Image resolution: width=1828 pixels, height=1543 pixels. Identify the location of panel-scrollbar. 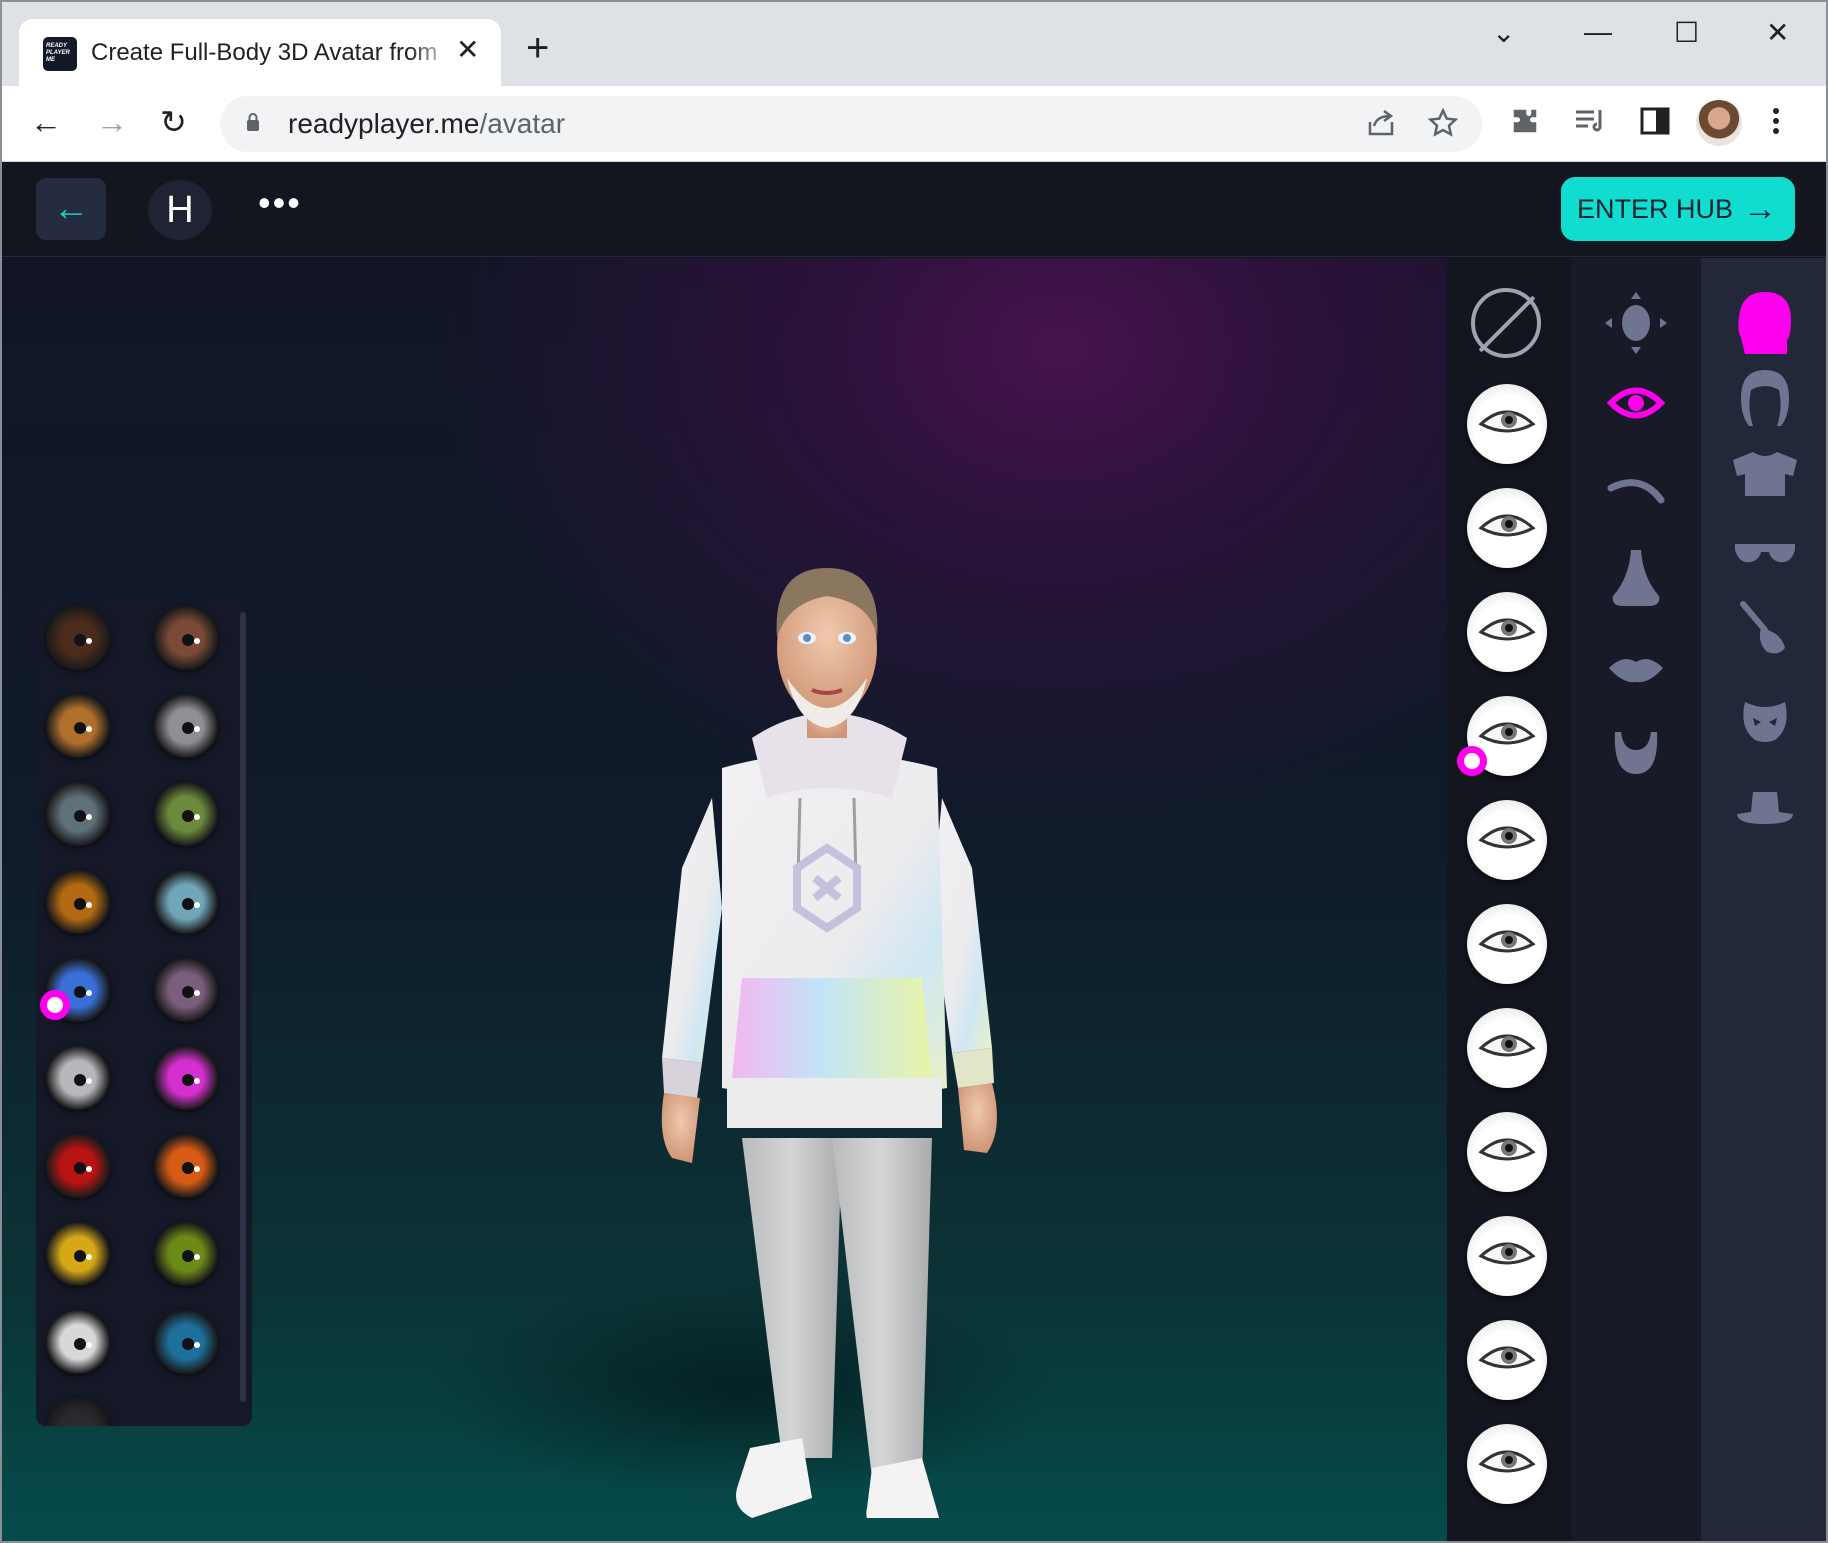
(243, 1007).